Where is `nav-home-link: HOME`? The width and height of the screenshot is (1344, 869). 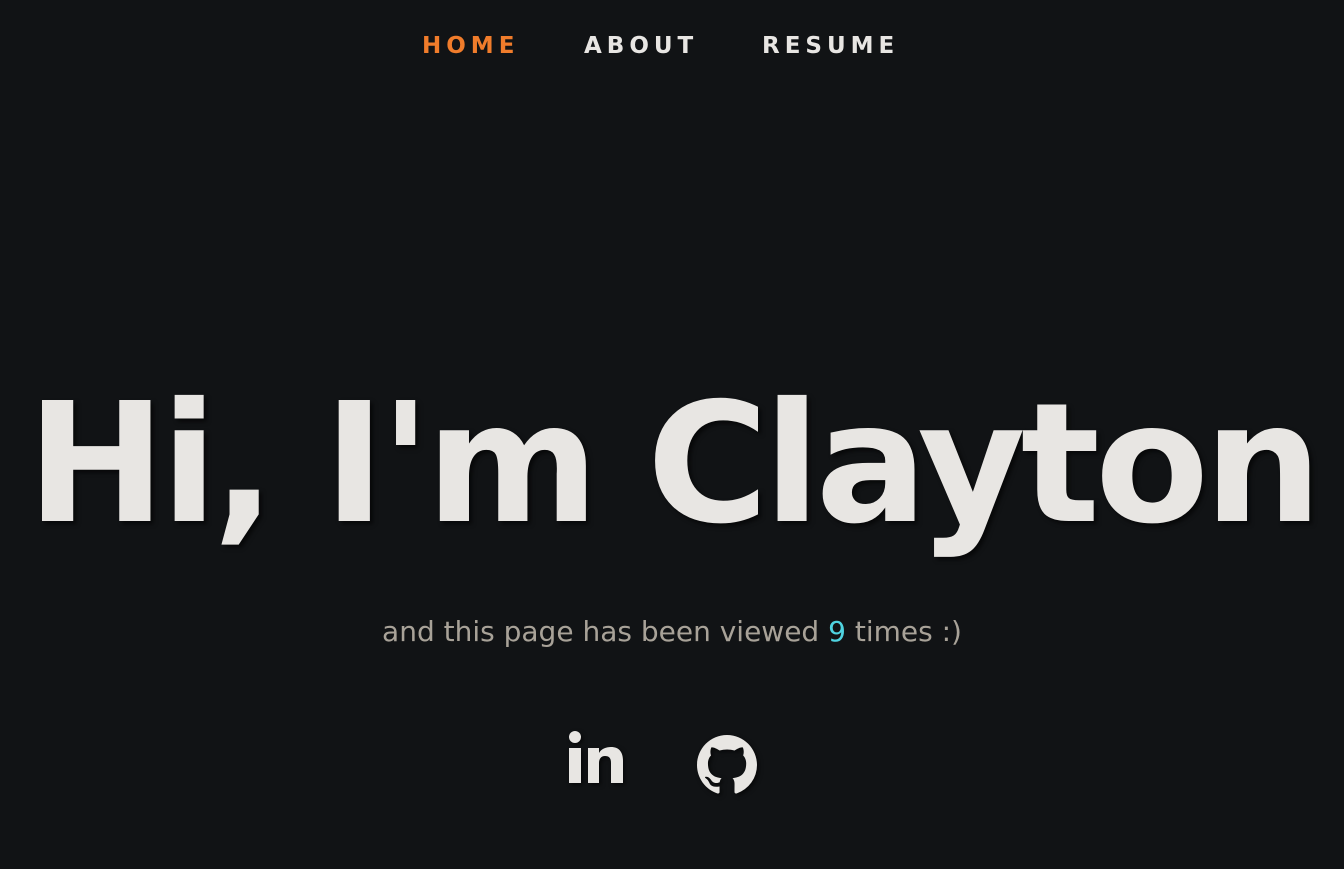 nav-home-link: HOME is located at coordinates (470, 46).